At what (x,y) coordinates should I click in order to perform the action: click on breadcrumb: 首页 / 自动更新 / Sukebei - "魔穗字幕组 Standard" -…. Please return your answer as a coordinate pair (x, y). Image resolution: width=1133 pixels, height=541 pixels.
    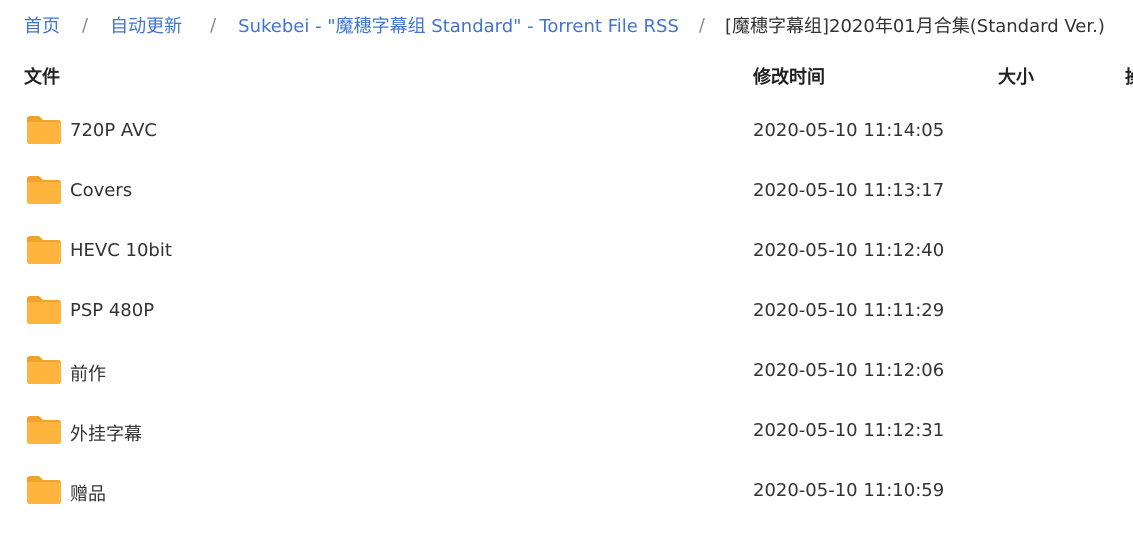
    Looking at the image, I should click on (564, 25).